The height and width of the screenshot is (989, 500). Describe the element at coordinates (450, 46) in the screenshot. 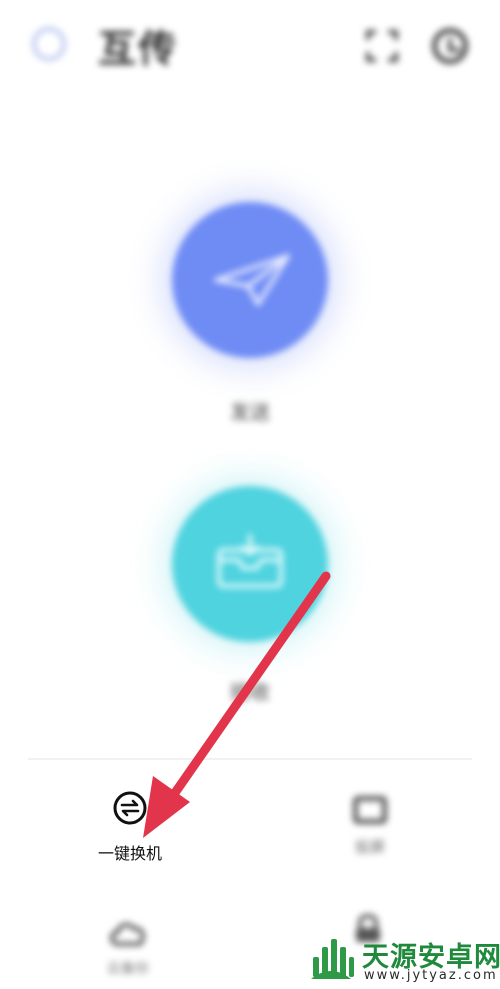

I see `history-icon` at that location.